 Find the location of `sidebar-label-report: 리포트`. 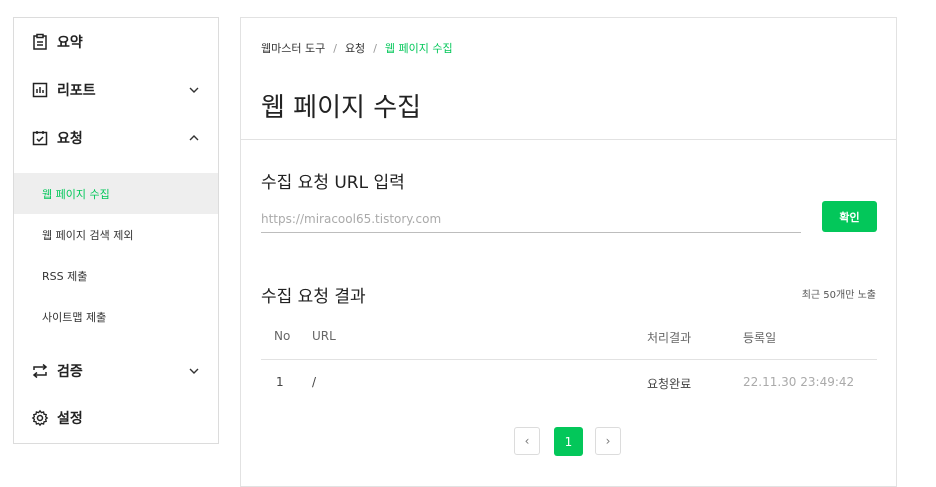

sidebar-label-report: 리포트 is located at coordinates (76, 91).